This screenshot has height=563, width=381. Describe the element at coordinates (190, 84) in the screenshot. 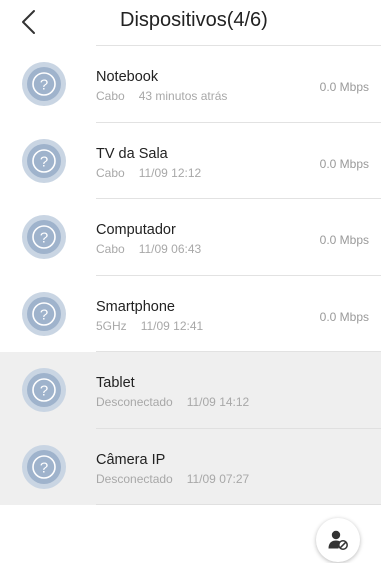

I see `device-row: ? Notebook Cabo 43 minutos atrás 0.0 Mbps` at that location.